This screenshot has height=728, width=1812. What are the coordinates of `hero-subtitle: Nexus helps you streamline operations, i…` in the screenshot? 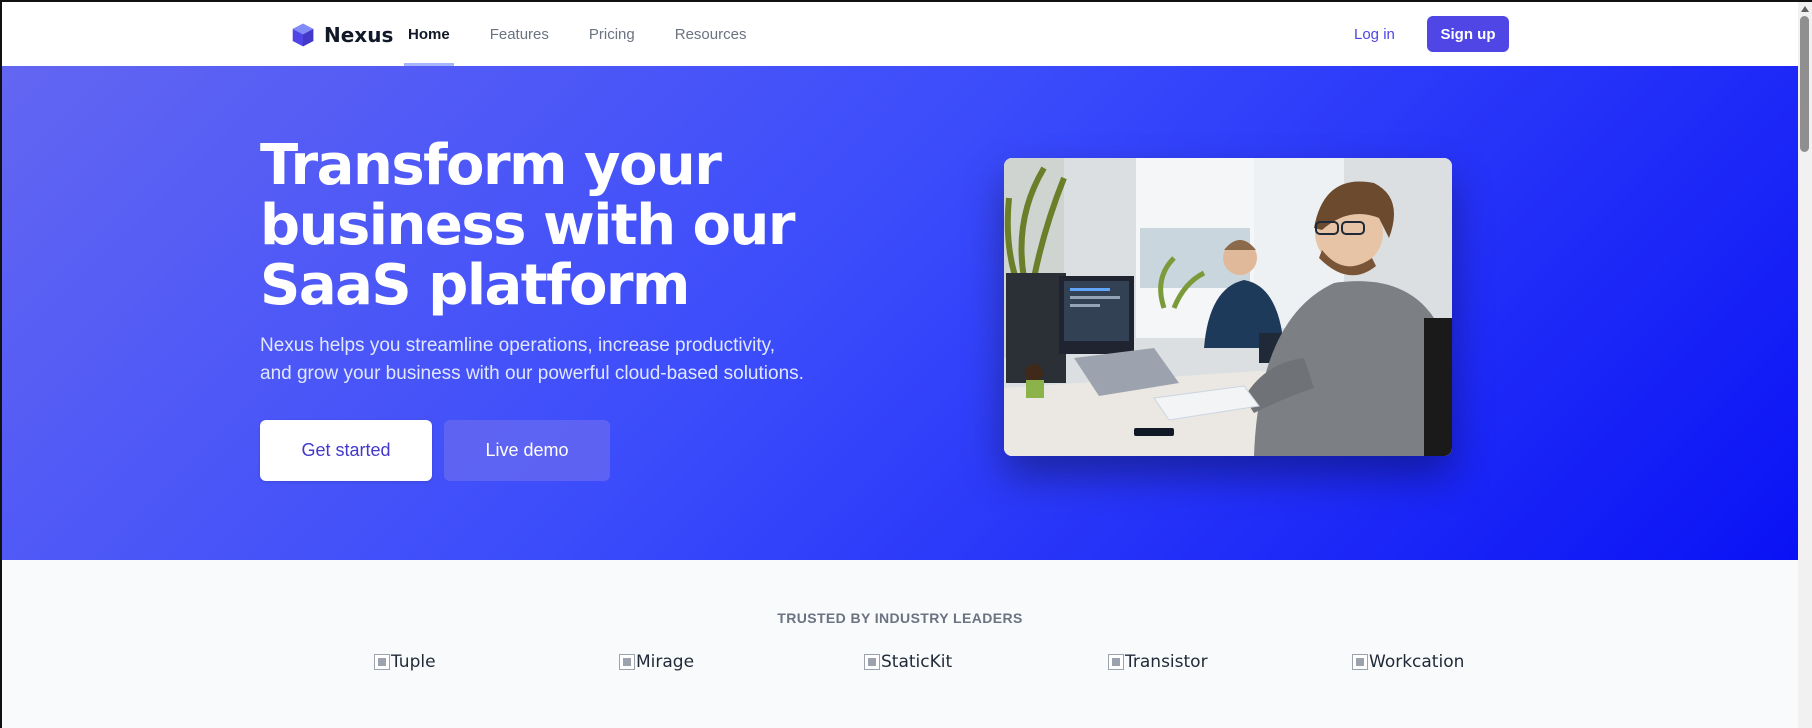 It's located at (560, 360).